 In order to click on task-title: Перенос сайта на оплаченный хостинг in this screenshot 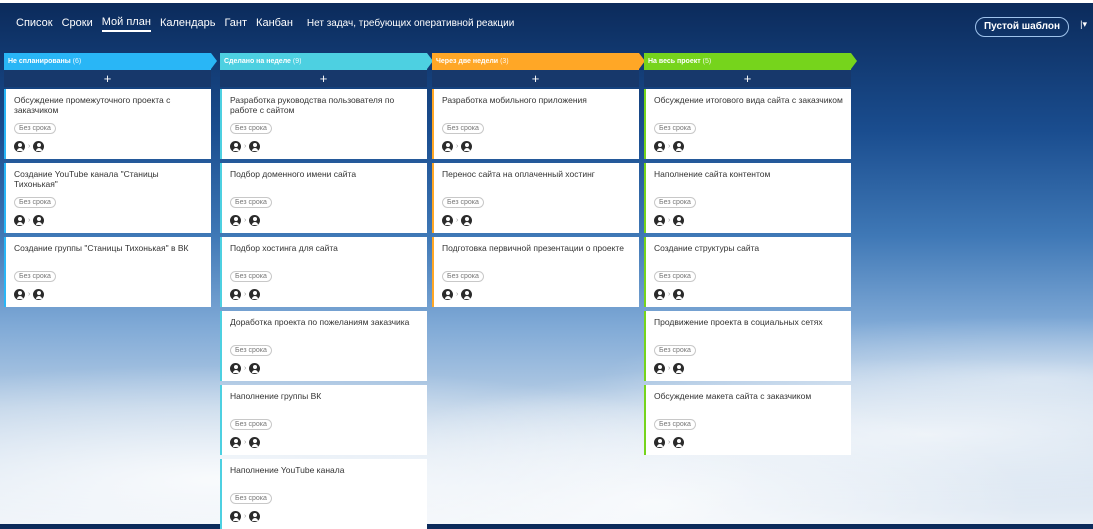, I will do `click(536, 180)`.